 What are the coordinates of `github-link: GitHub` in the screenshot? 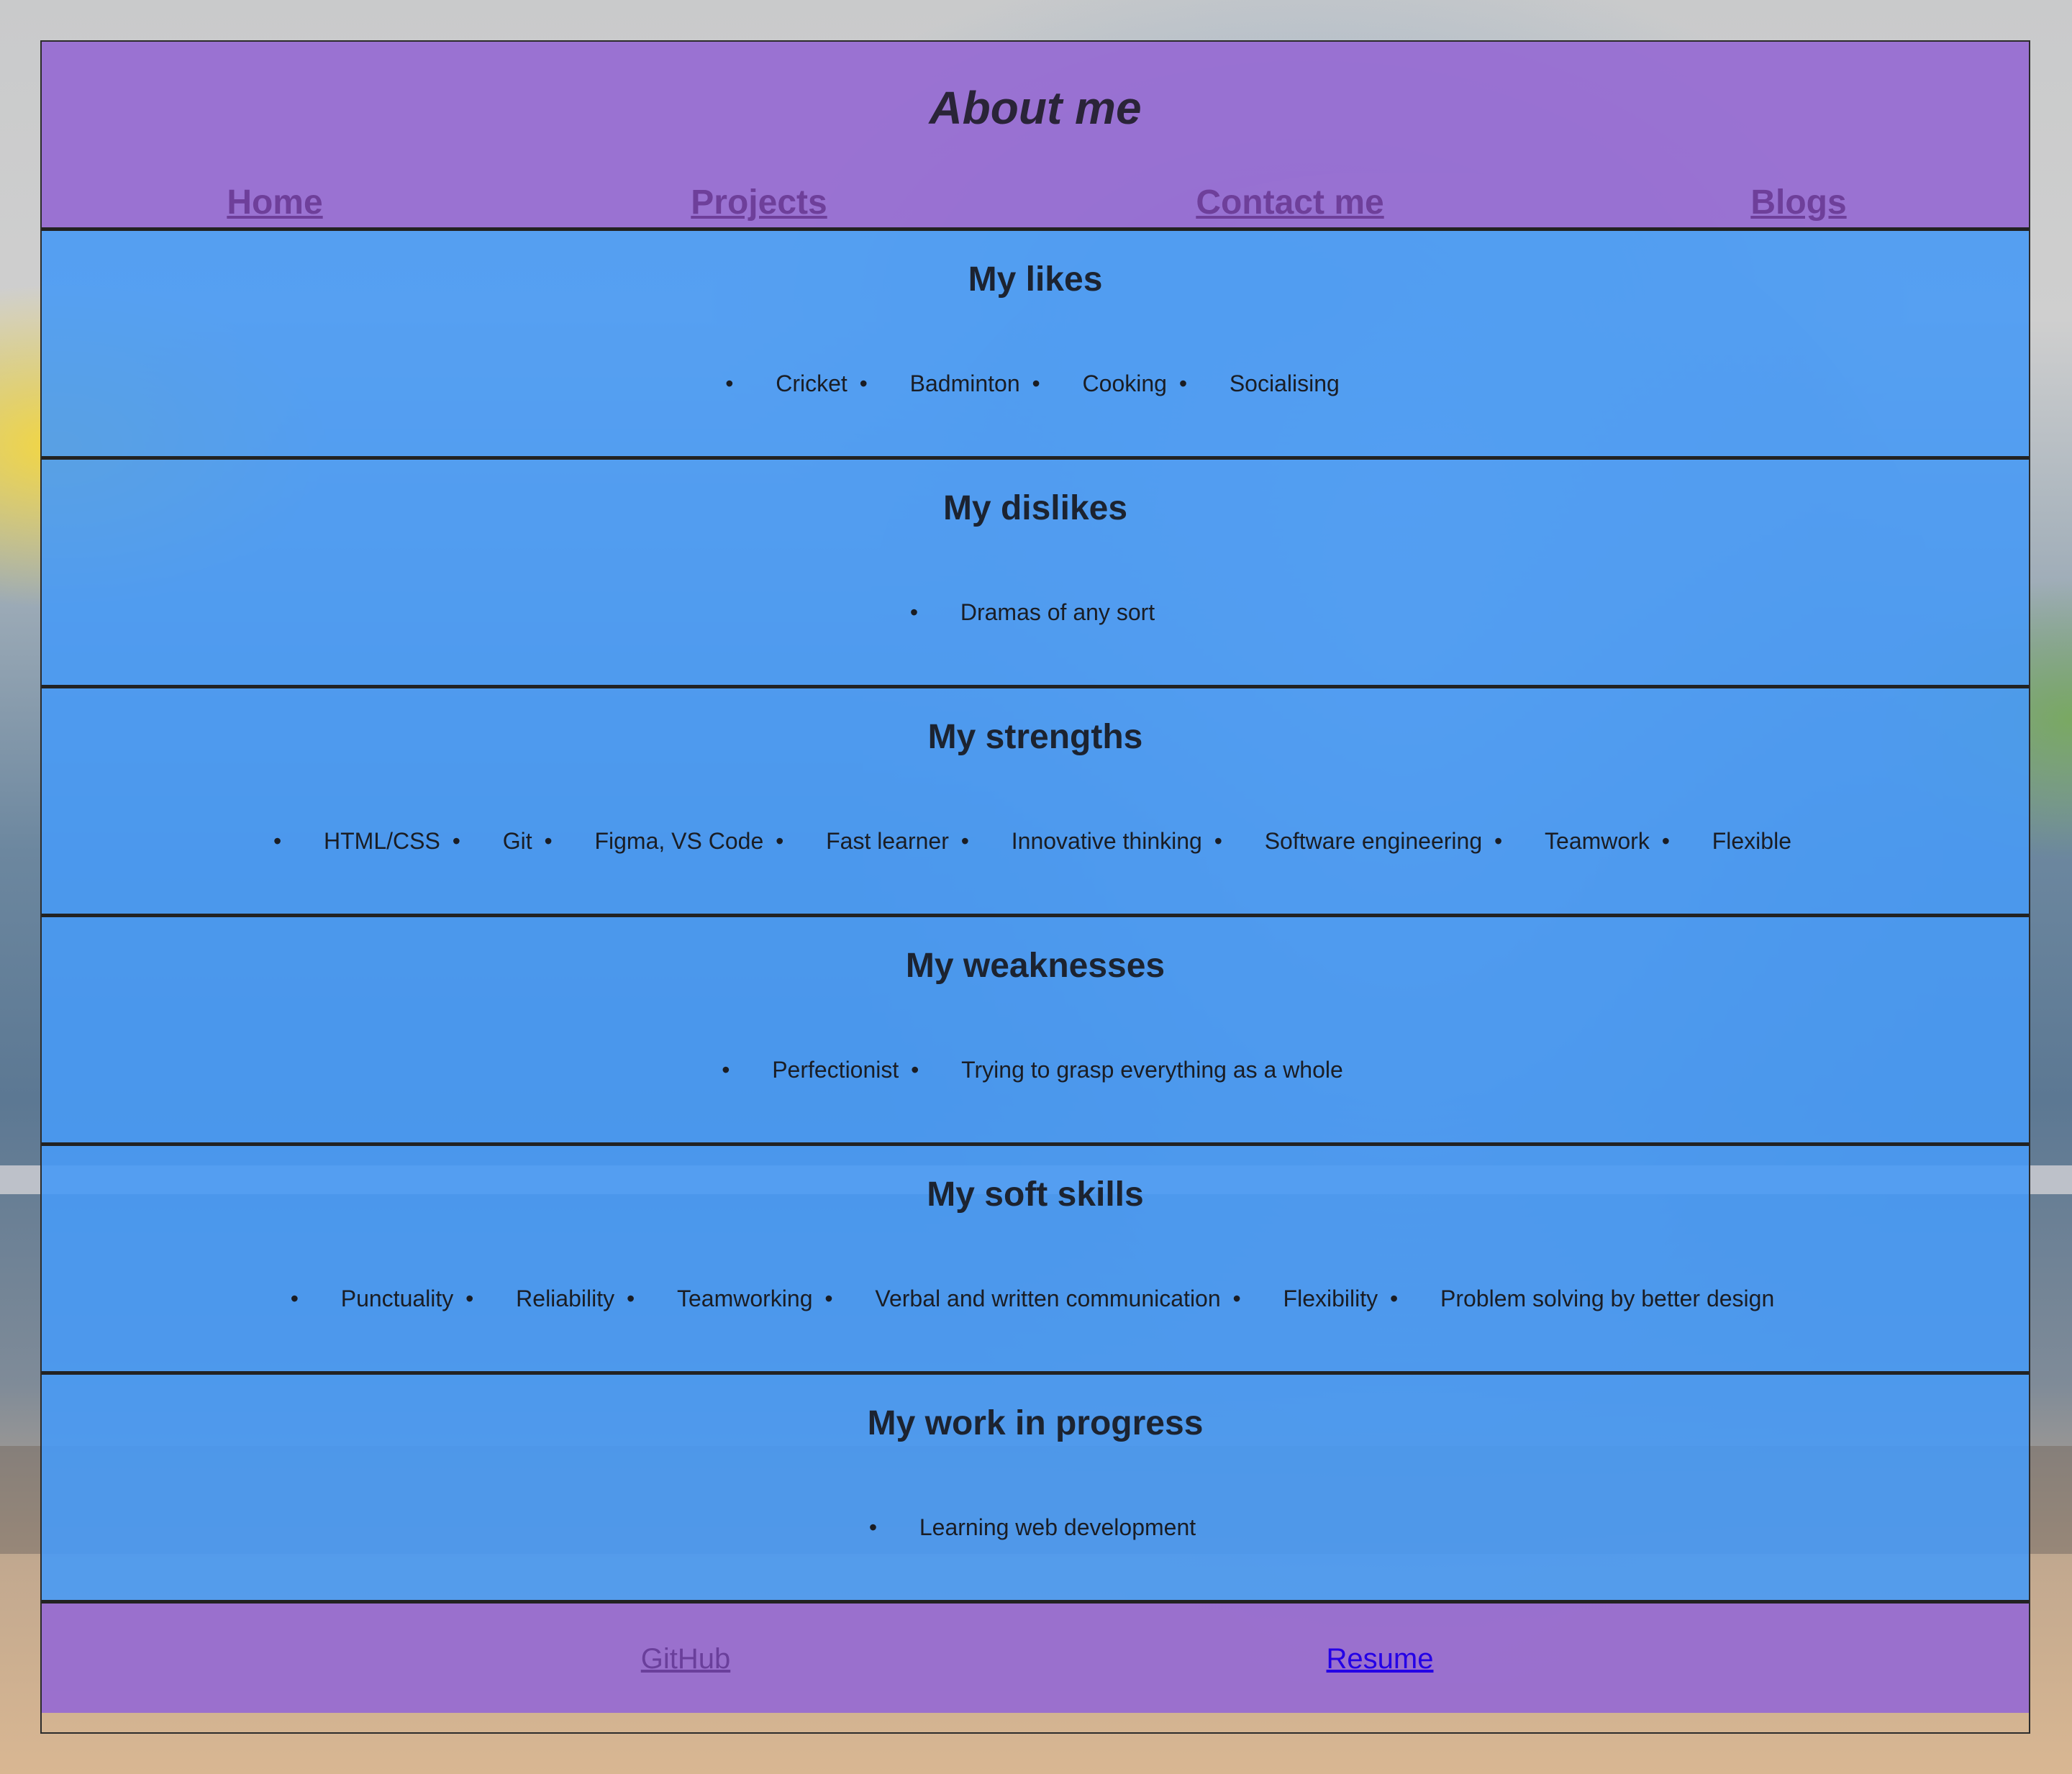 It's located at (686, 1659).